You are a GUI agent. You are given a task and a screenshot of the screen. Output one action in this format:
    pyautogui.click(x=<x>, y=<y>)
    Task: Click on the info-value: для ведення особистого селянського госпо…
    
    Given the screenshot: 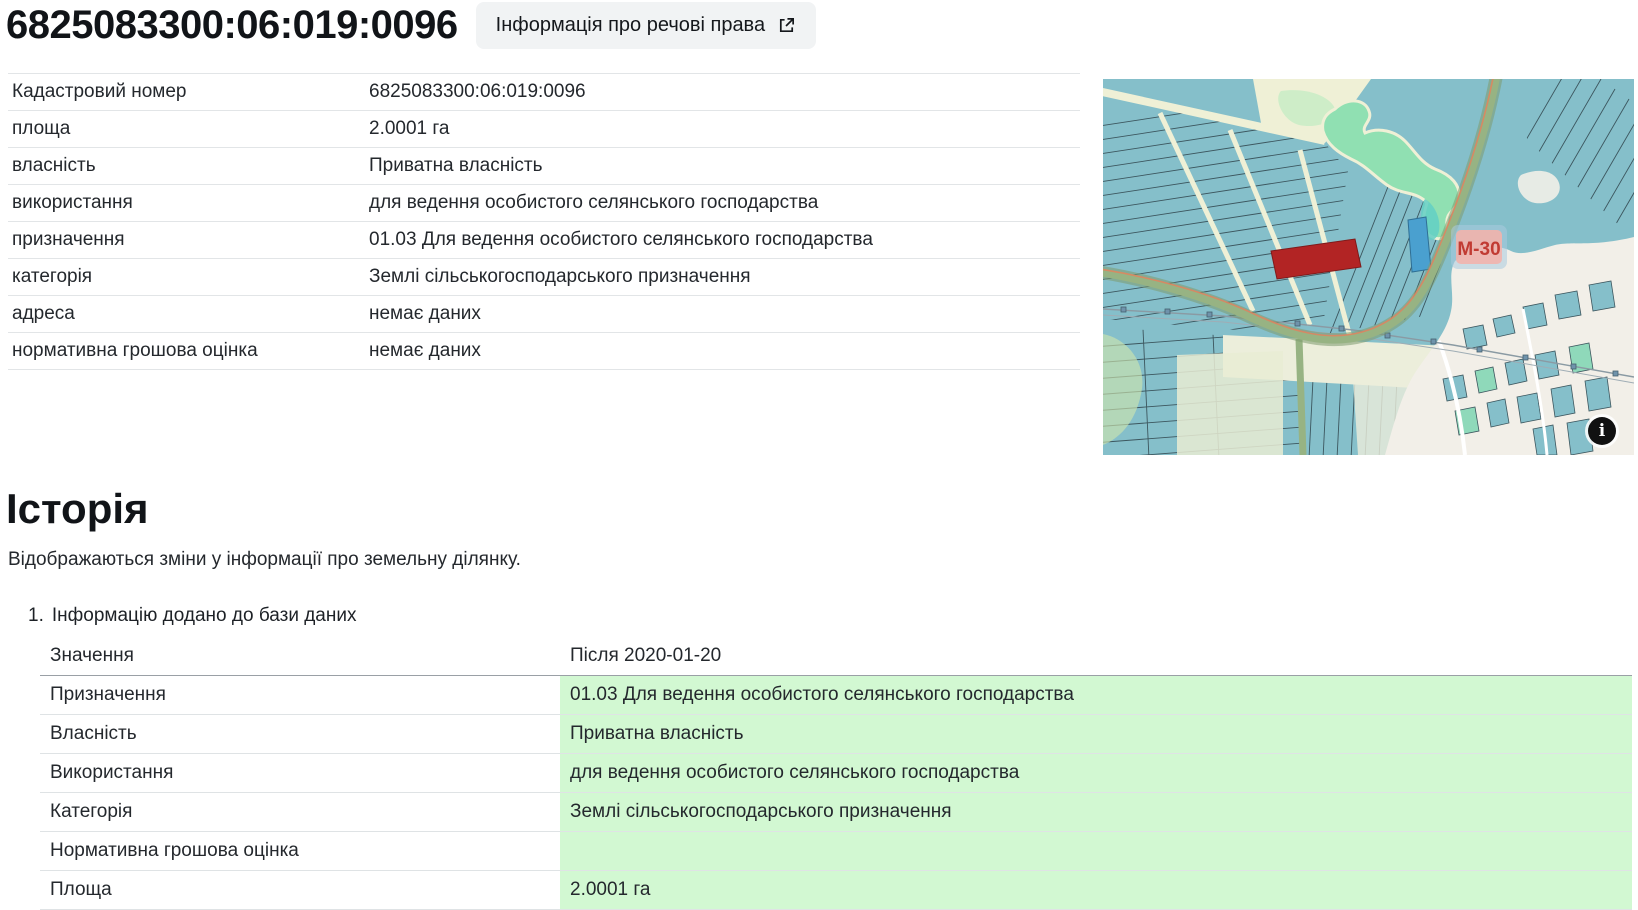 What is the action you would take?
    pyautogui.click(x=594, y=202)
    